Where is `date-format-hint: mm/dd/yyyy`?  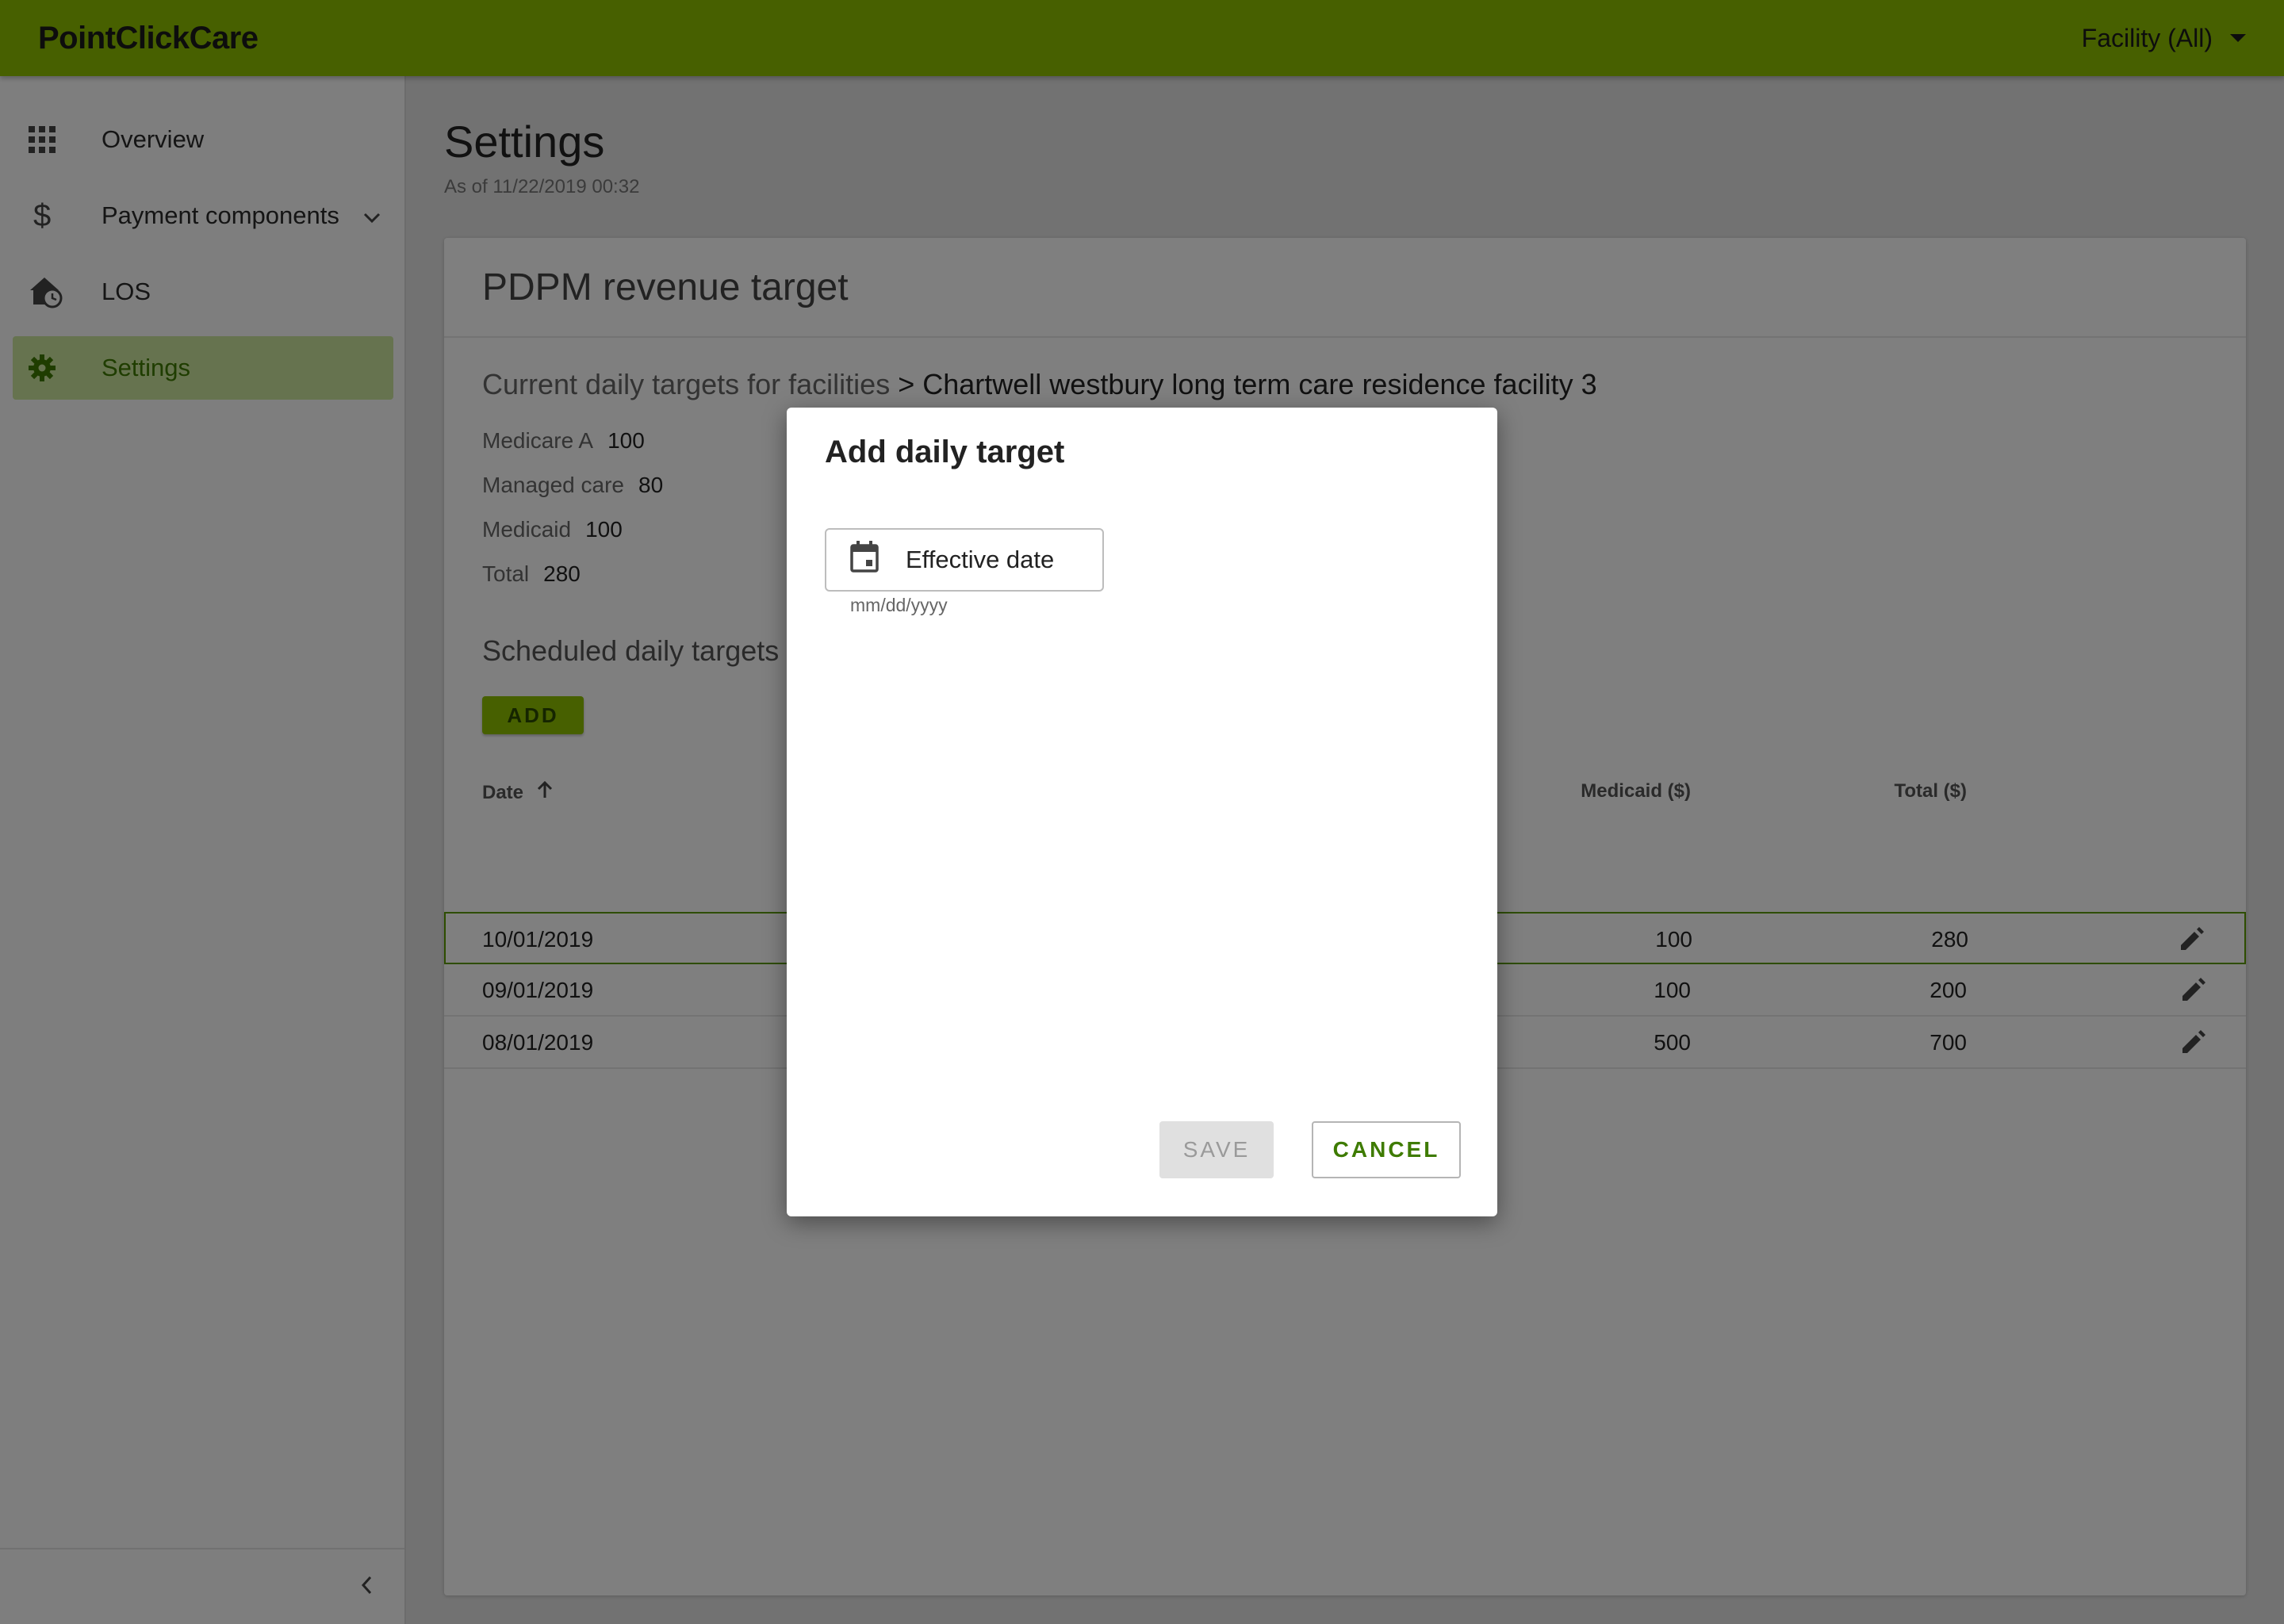
date-format-hint: mm/dd/yyyy is located at coordinates (899, 605).